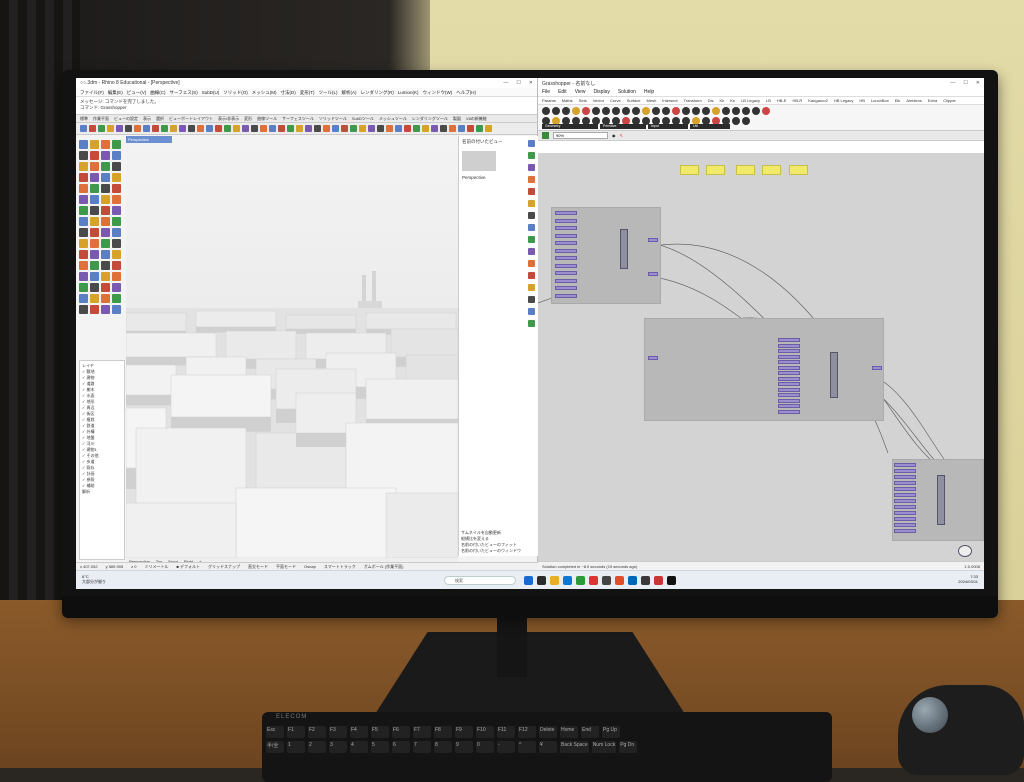  Describe the element at coordinates (732, 100) in the screenshot. I see `gh-tab: Ke` at that location.